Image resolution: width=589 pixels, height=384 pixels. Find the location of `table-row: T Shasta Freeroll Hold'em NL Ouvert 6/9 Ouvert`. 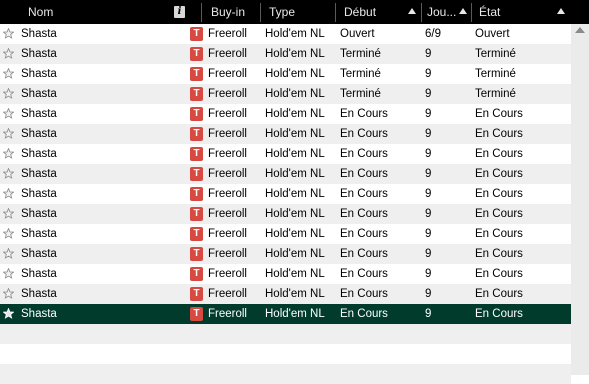

table-row: T Shasta Freeroll Hold'em NL Ouvert 6/9 Ouvert is located at coordinates (285, 34).